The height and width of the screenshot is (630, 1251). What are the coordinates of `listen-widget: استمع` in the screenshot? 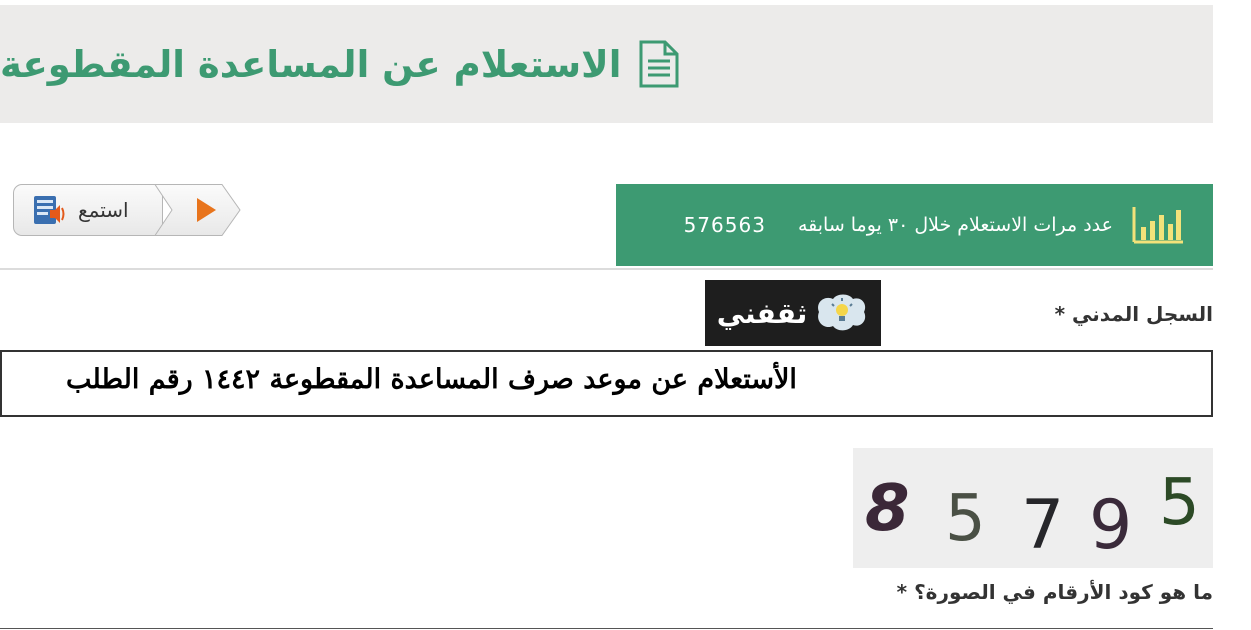 It's located at (127, 210).